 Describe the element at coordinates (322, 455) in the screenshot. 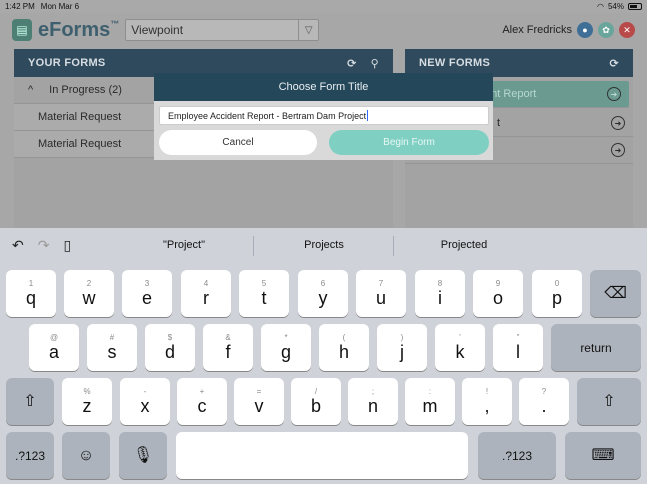

I see `space-bar` at that location.